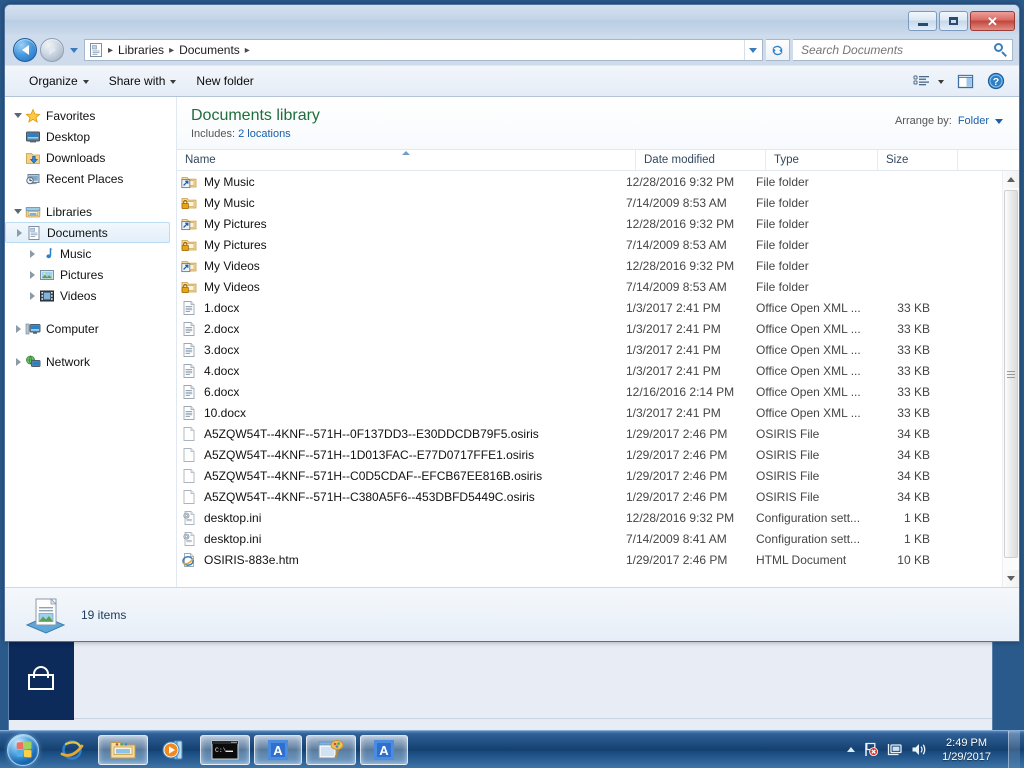  Describe the element at coordinates (897, 50) in the screenshot. I see `search-input` at that location.